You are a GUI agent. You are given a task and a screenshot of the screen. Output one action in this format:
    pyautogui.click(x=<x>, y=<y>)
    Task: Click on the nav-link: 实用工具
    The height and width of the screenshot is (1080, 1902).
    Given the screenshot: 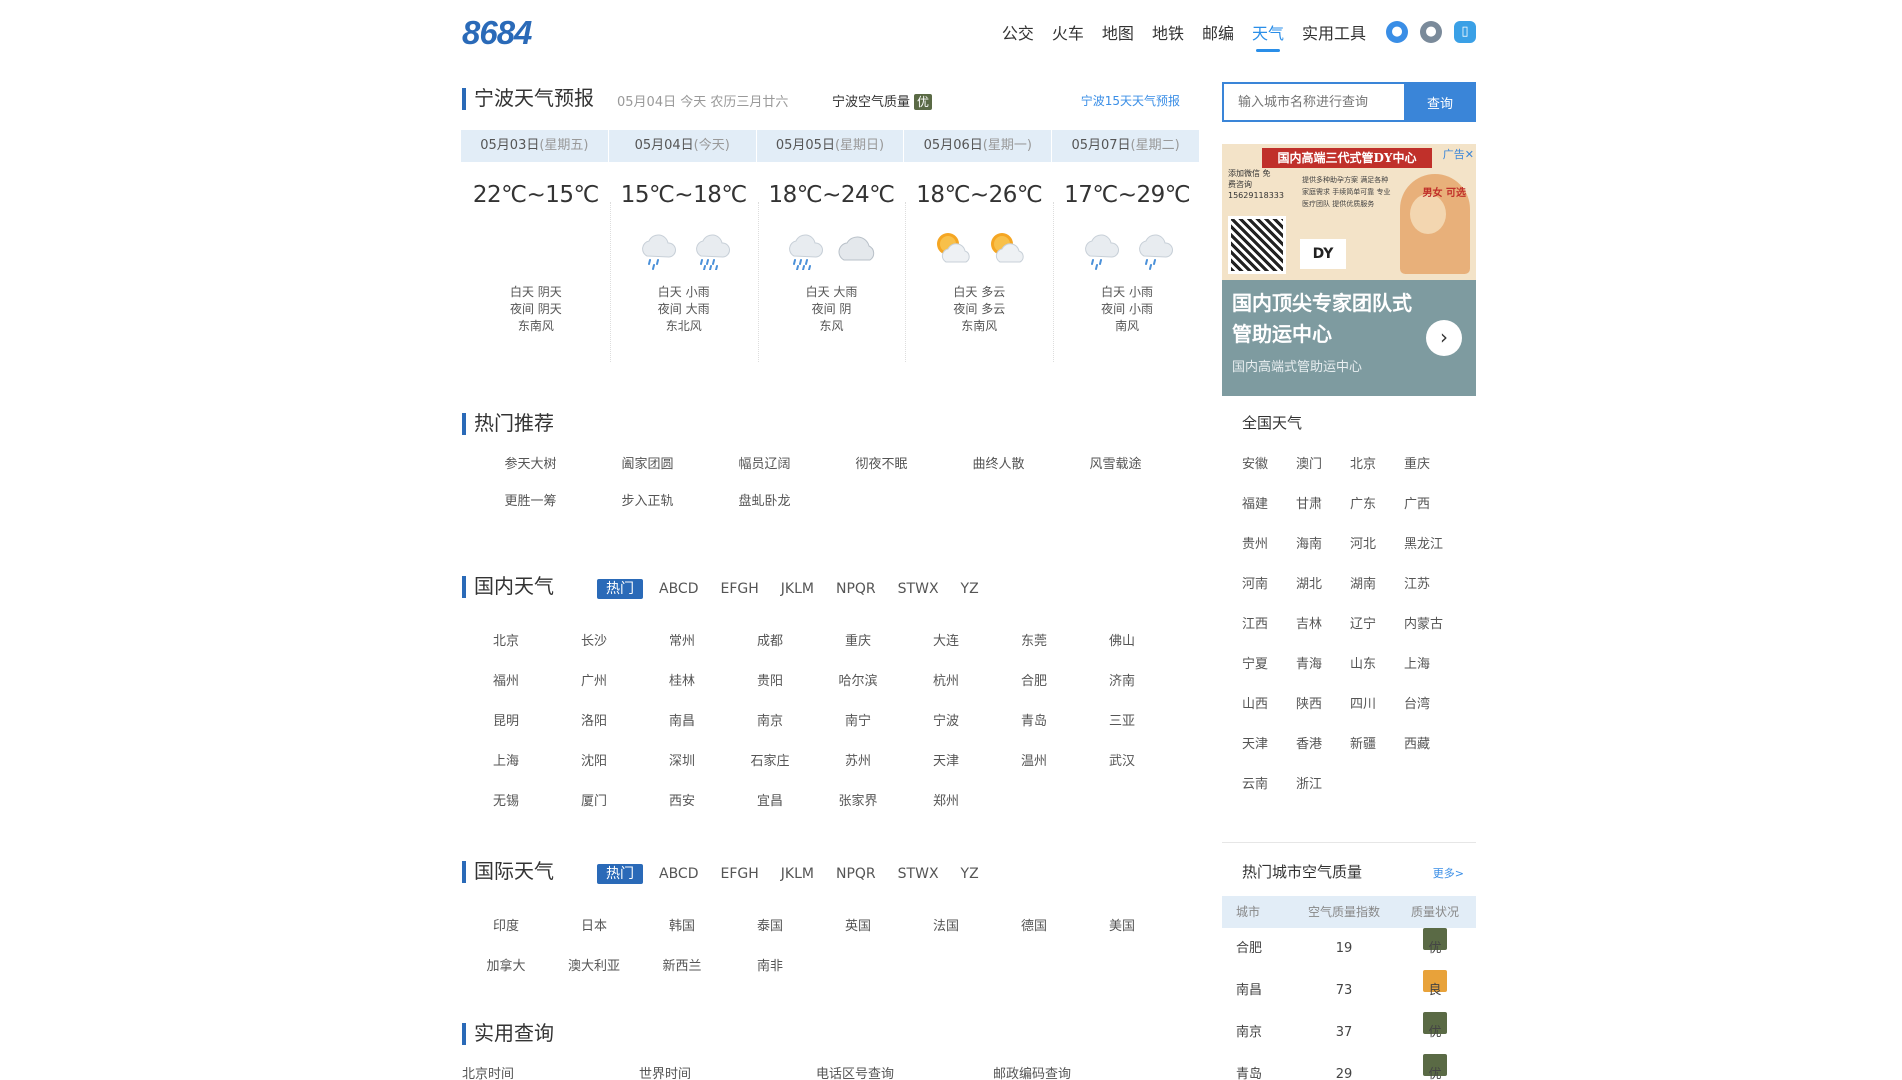 What is the action you would take?
    pyautogui.click(x=1334, y=35)
    